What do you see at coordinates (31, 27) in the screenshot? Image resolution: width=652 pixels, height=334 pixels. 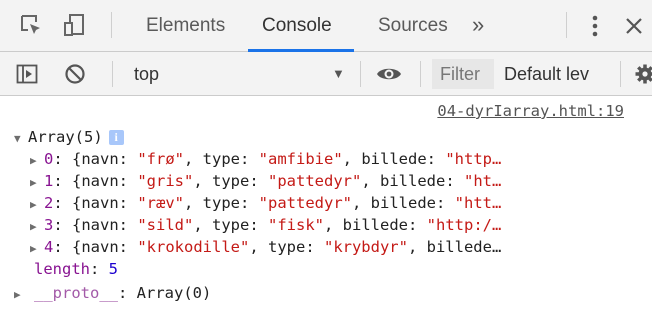 I see `inspect-element-icon` at bounding box center [31, 27].